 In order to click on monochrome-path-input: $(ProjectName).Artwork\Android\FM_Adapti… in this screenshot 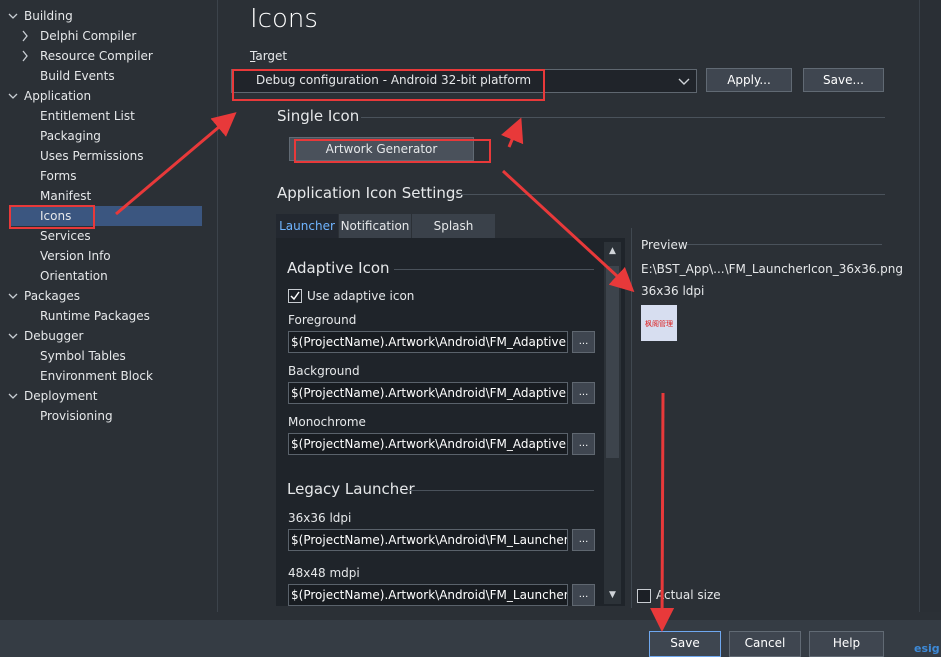, I will do `click(428, 444)`.